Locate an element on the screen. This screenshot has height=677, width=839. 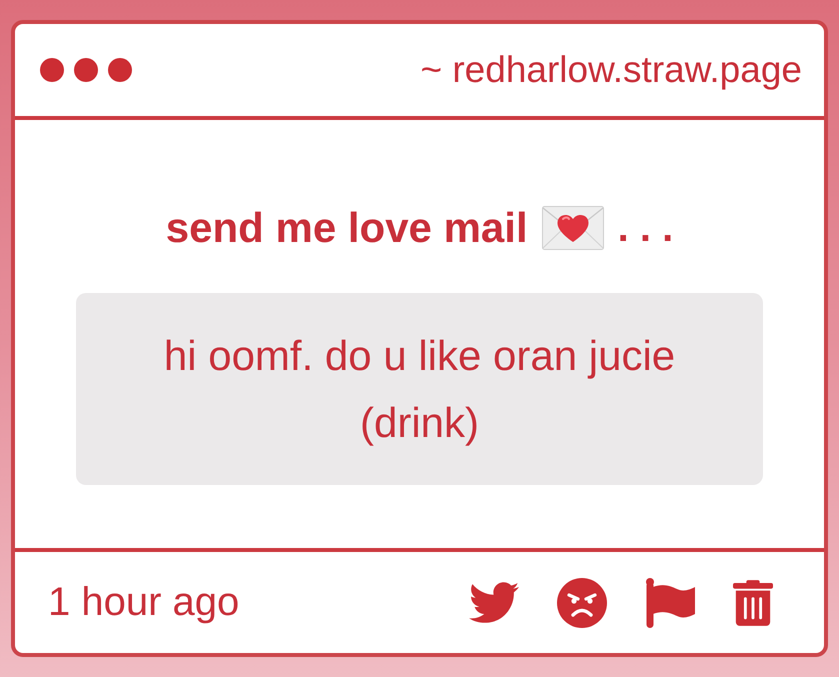
page-address: ~ redharlow.straw.page is located at coordinates (611, 70).